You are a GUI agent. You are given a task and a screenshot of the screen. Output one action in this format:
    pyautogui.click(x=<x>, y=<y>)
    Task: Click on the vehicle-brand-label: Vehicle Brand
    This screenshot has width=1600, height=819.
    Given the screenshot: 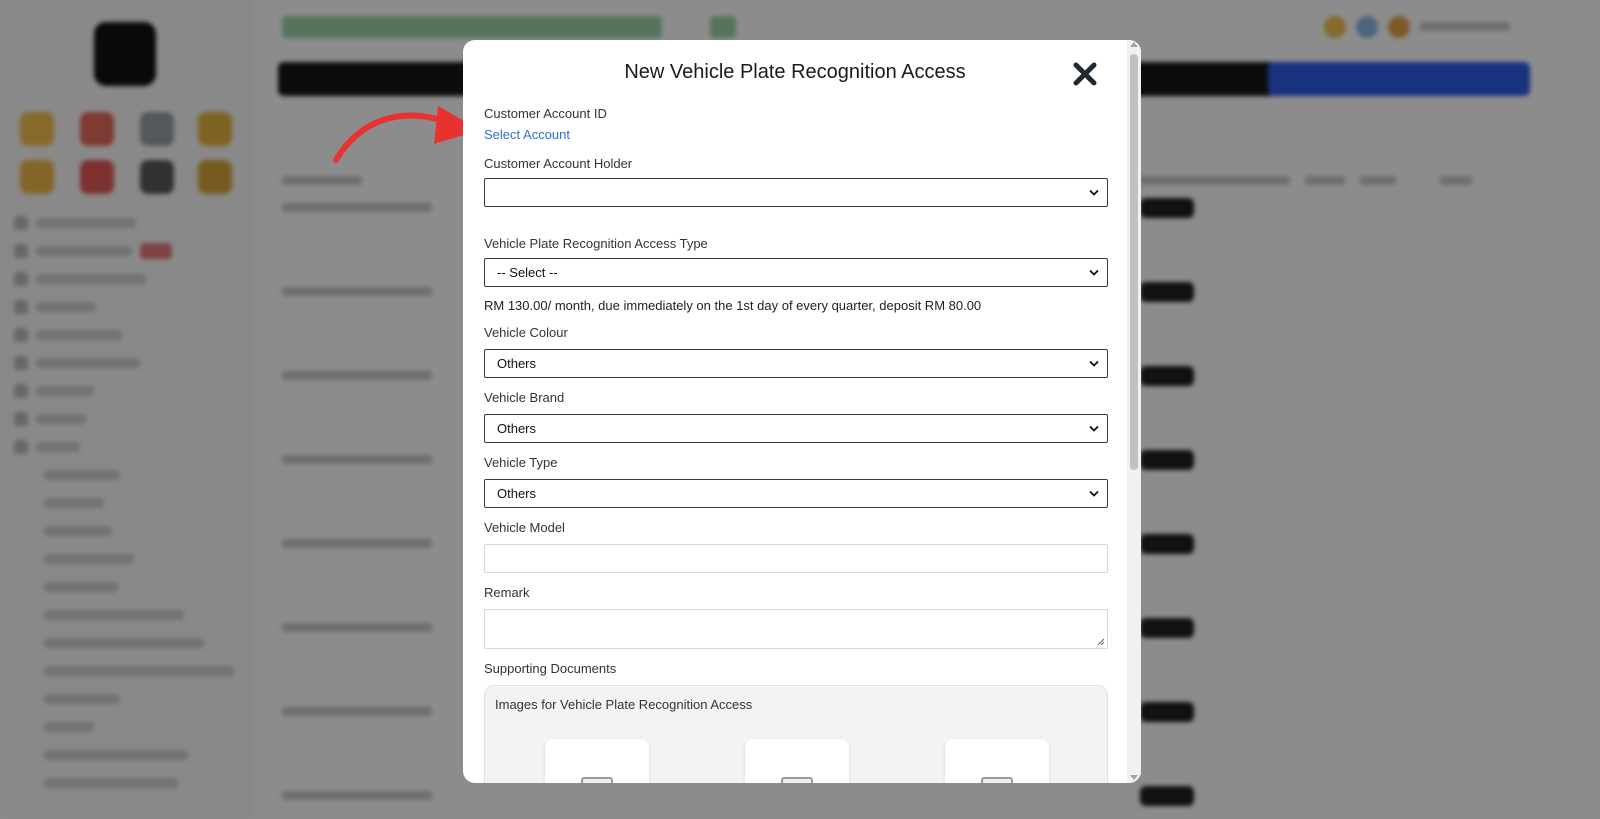 What is the action you would take?
    pyautogui.click(x=524, y=397)
    